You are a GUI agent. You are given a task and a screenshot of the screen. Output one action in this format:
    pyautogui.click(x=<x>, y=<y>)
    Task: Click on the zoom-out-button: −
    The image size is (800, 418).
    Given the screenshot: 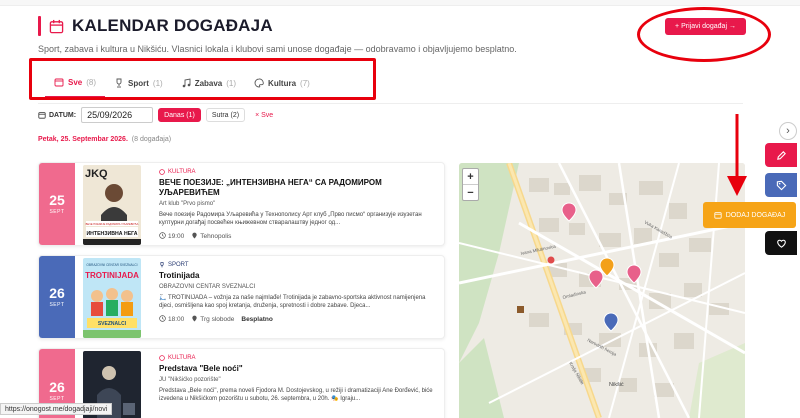 What is the action you would take?
    pyautogui.click(x=470, y=192)
    